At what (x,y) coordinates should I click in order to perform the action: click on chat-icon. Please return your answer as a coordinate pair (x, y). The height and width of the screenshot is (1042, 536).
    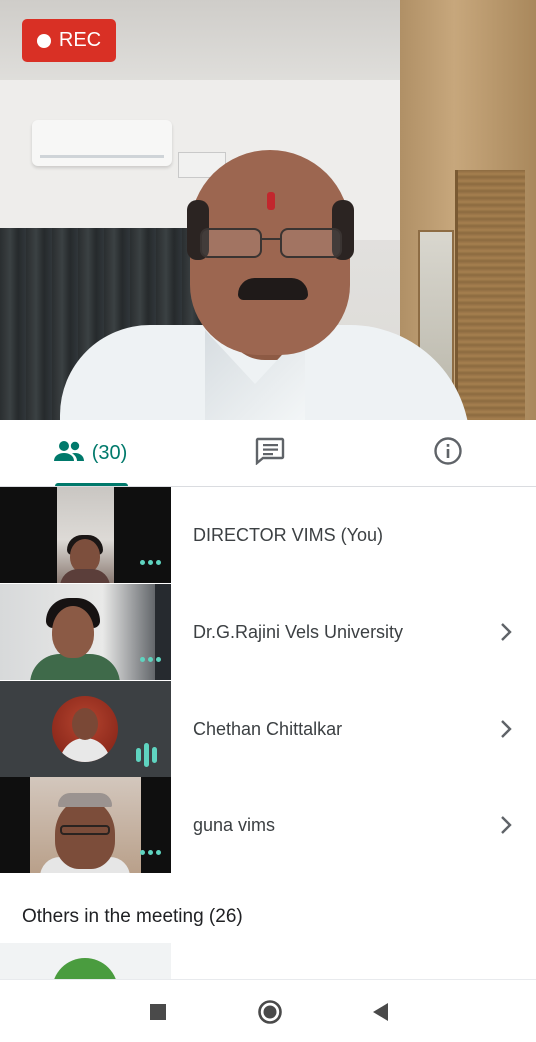
    Looking at the image, I should click on (270, 453).